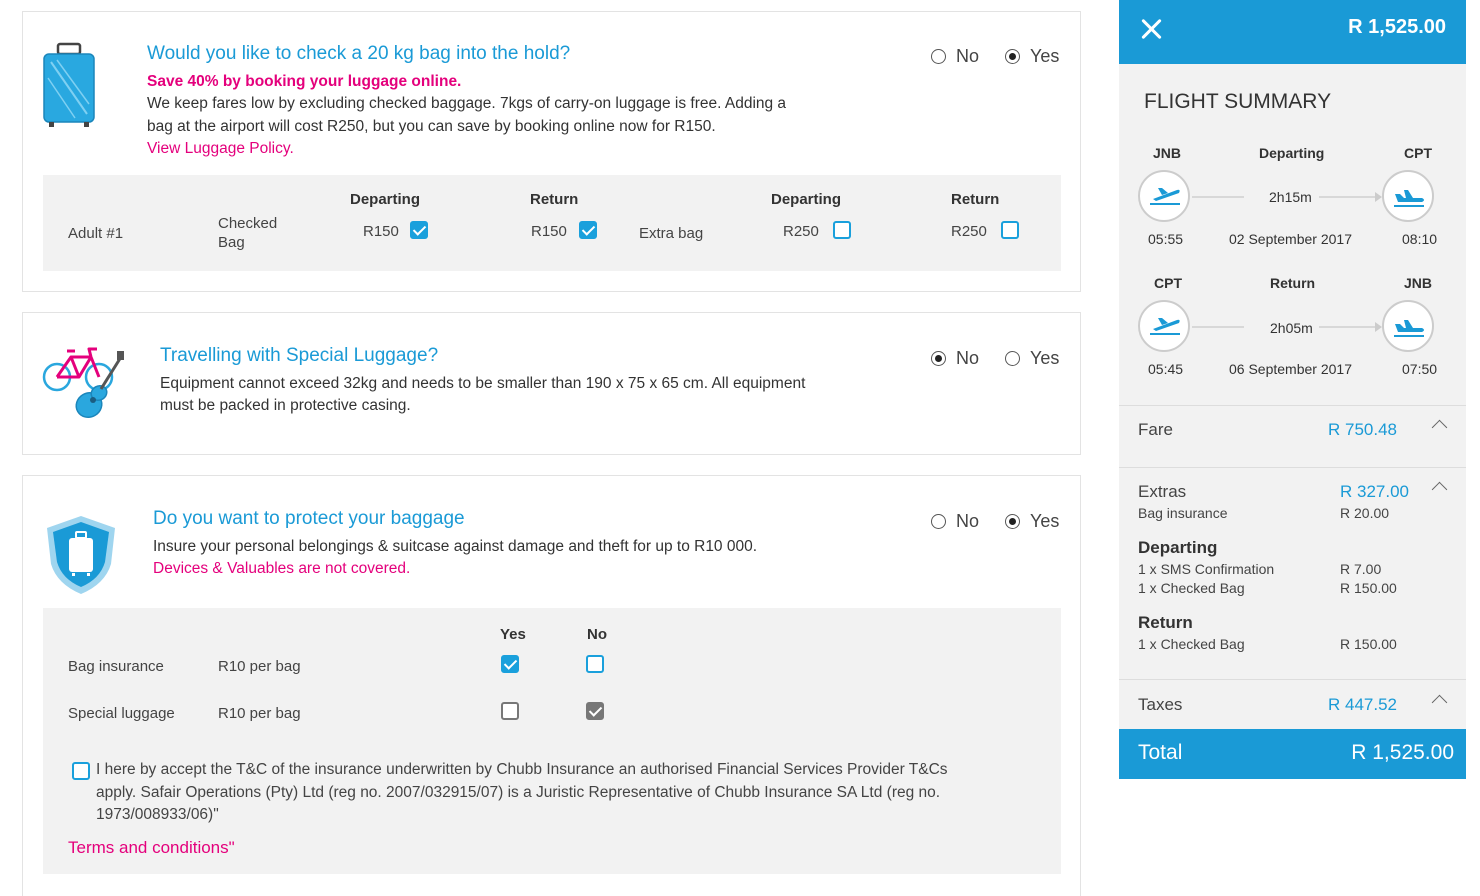 This screenshot has height=896, width=1480. What do you see at coordinates (597, 634) in the screenshot?
I see `insurance-no-header: No` at bounding box center [597, 634].